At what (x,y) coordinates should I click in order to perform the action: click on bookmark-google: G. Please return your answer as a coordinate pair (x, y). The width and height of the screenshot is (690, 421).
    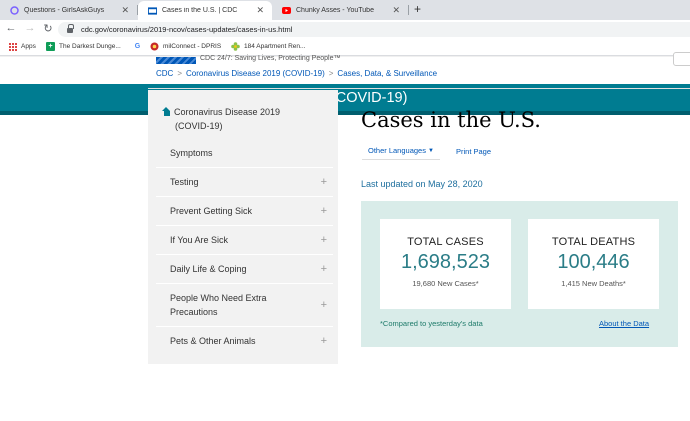
    Looking at the image, I should click on (139, 46).